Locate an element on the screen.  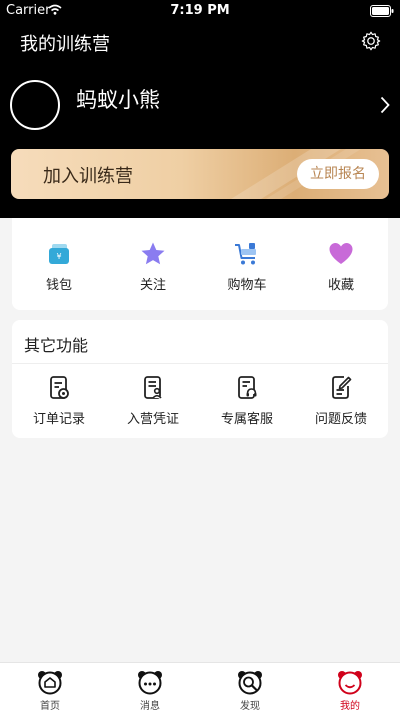
heart-icon is located at coordinates (341, 253).